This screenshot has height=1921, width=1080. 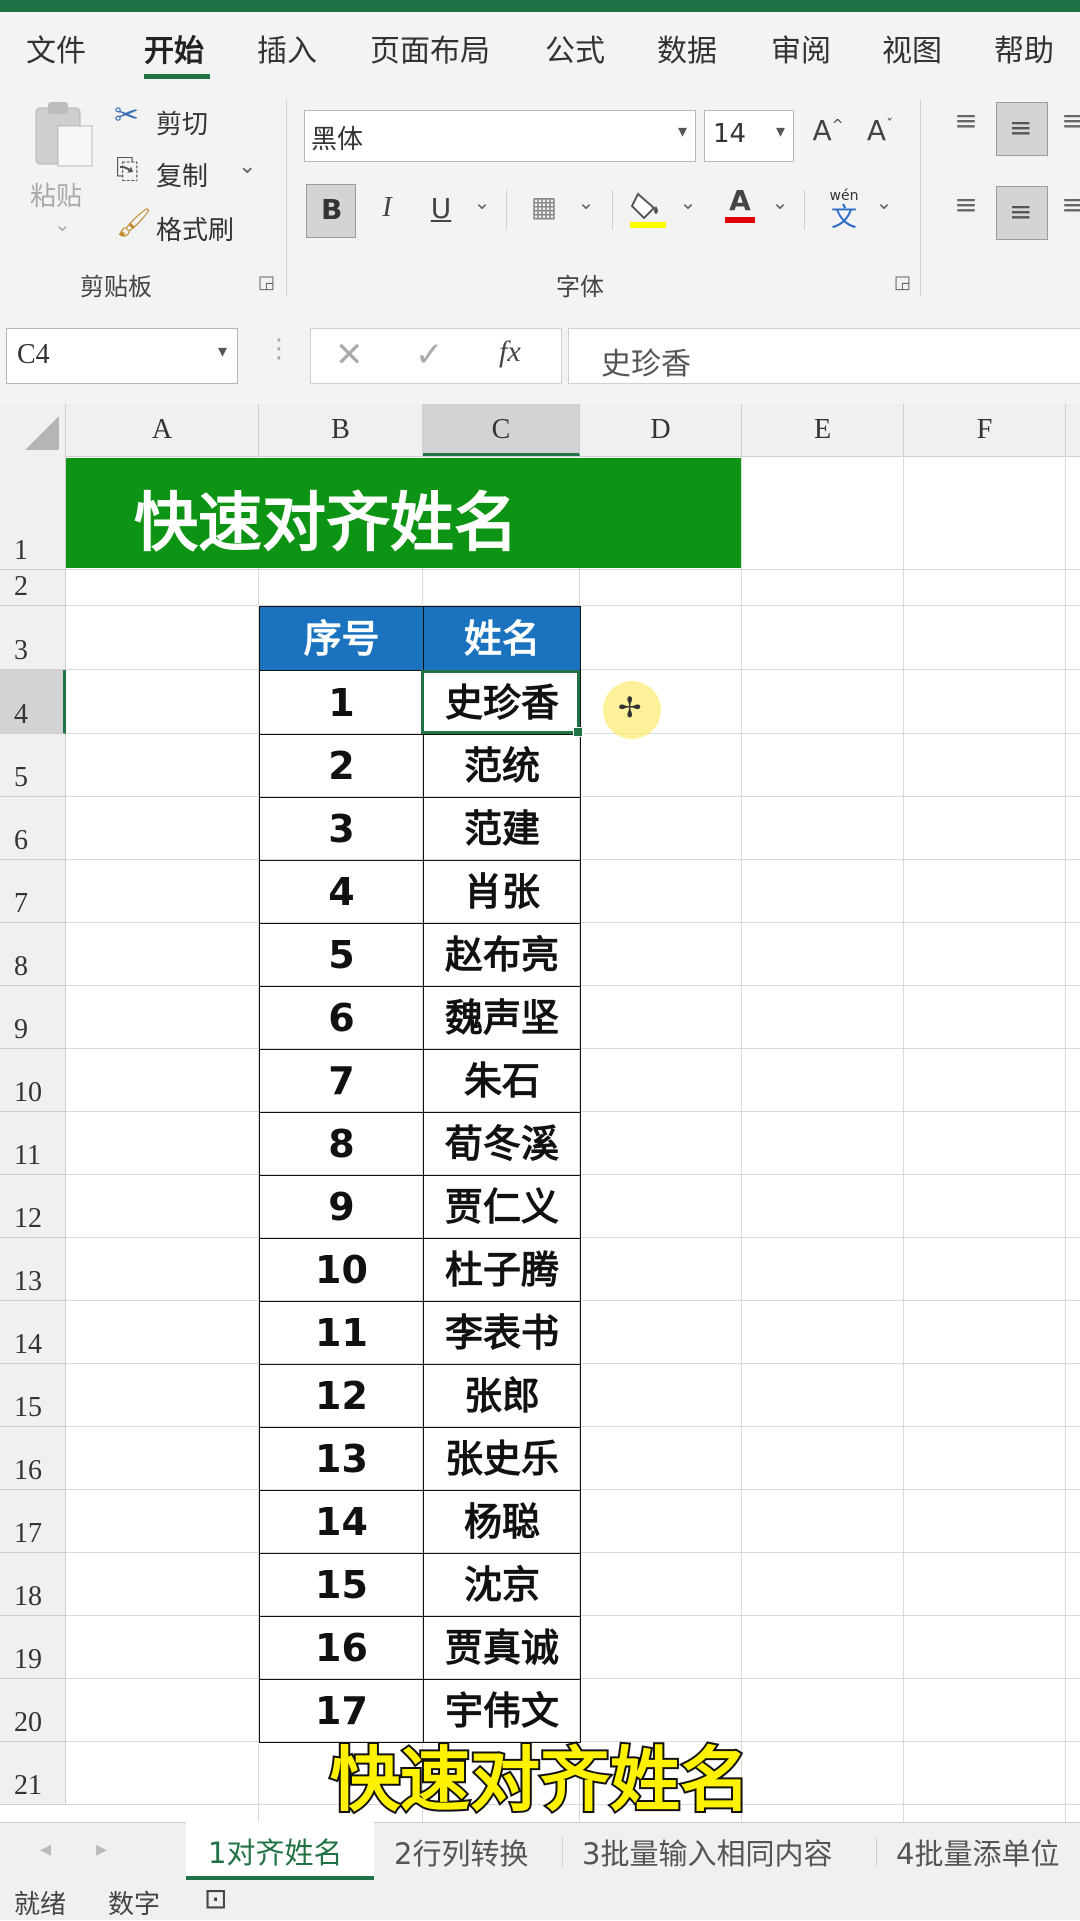 I want to click on row-header-10: 10, so click(x=33, y=1080).